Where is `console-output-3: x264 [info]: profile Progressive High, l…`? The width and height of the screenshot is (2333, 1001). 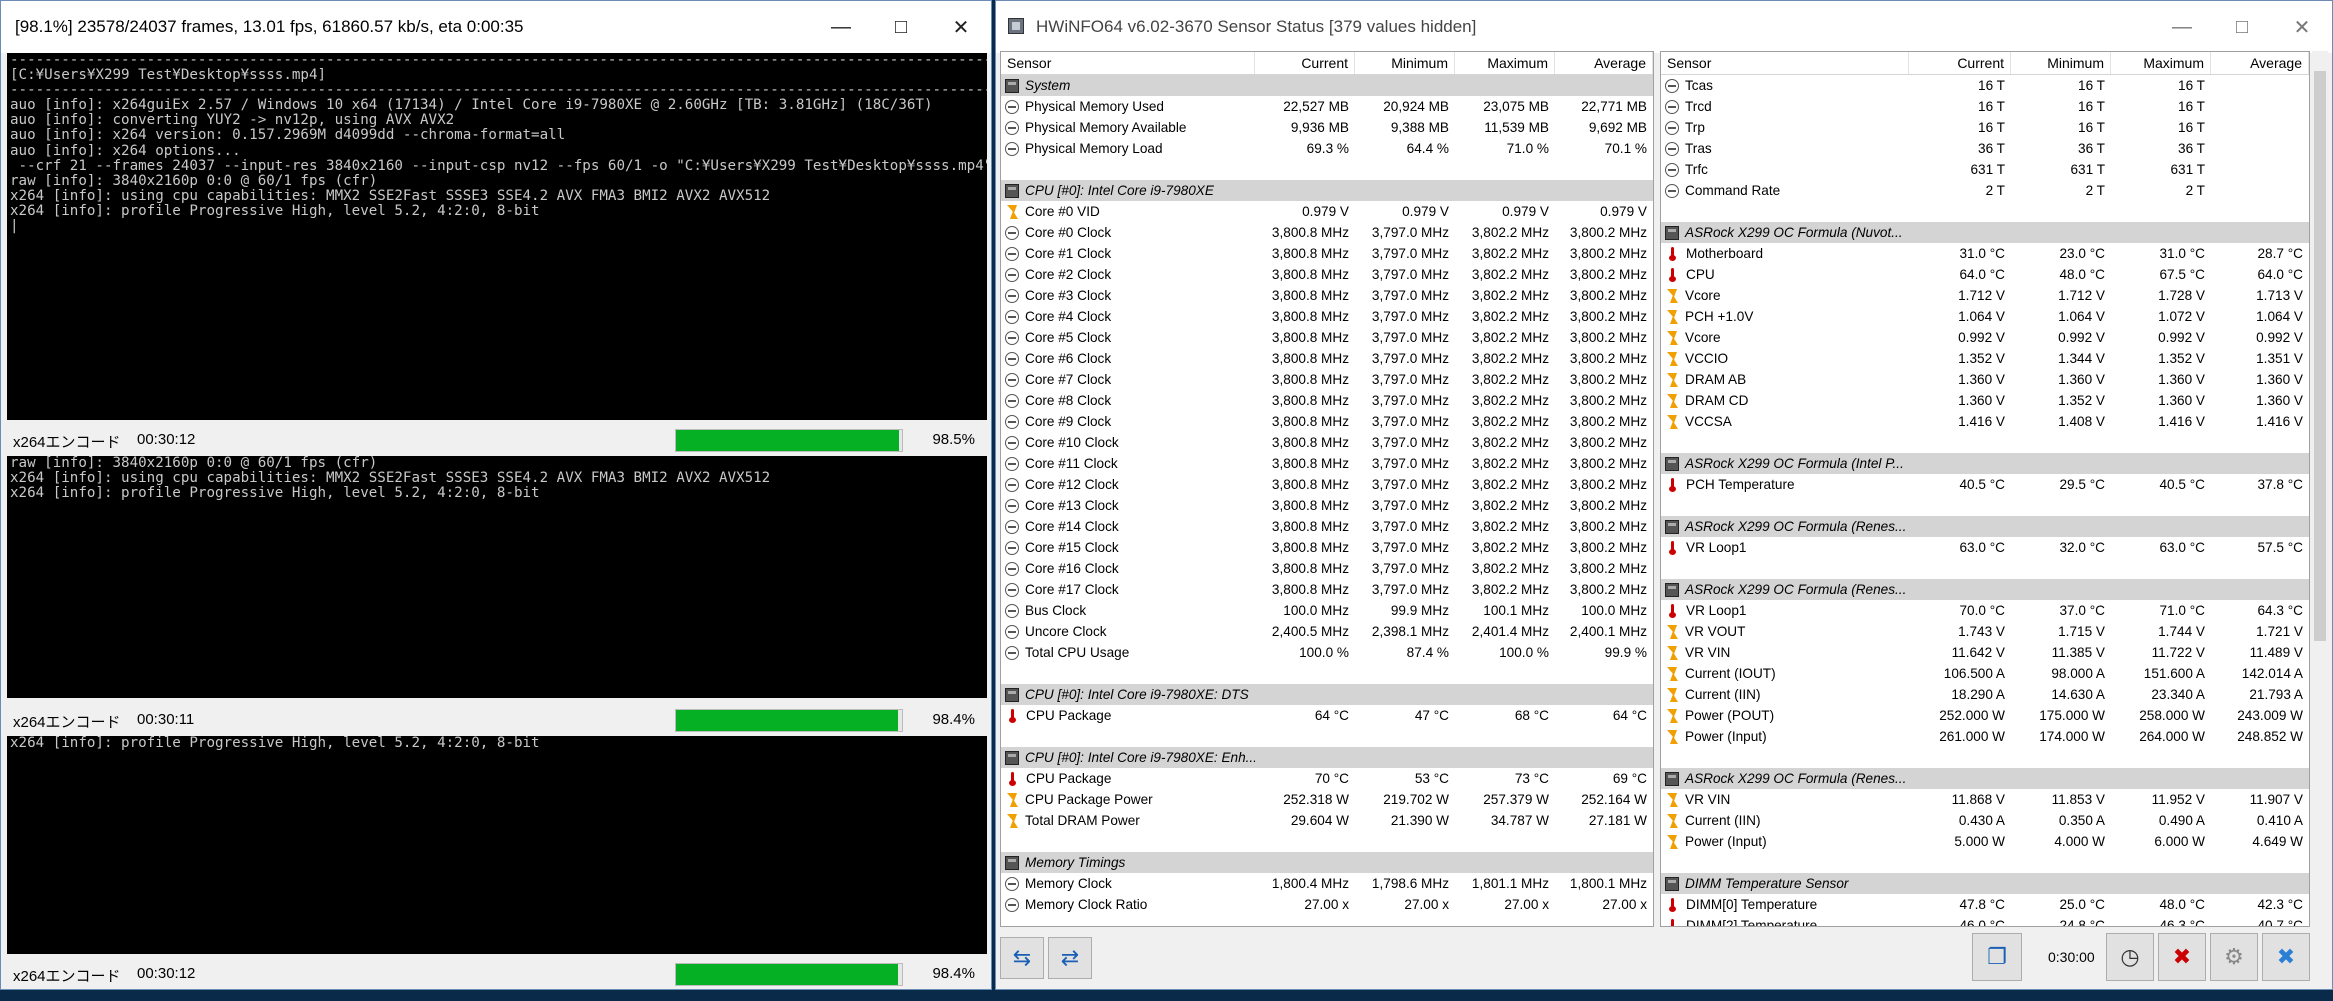
console-output-3: x264 [info]: profile Progressive High, l… is located at coordinates (497, 845).